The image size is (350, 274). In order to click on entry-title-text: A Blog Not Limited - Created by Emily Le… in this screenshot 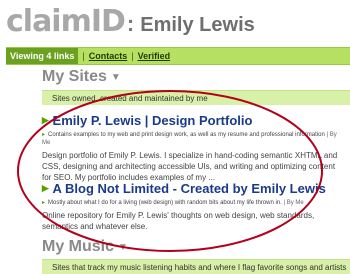, I will do `click(189, 188)`.